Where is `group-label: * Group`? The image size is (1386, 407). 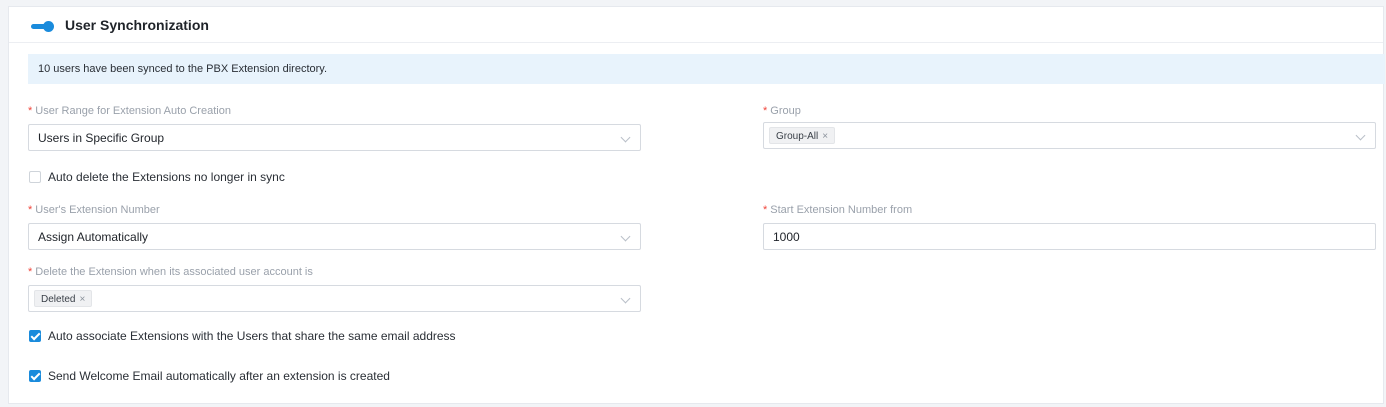 group-label: * Group is located at coordinates (782, 111).